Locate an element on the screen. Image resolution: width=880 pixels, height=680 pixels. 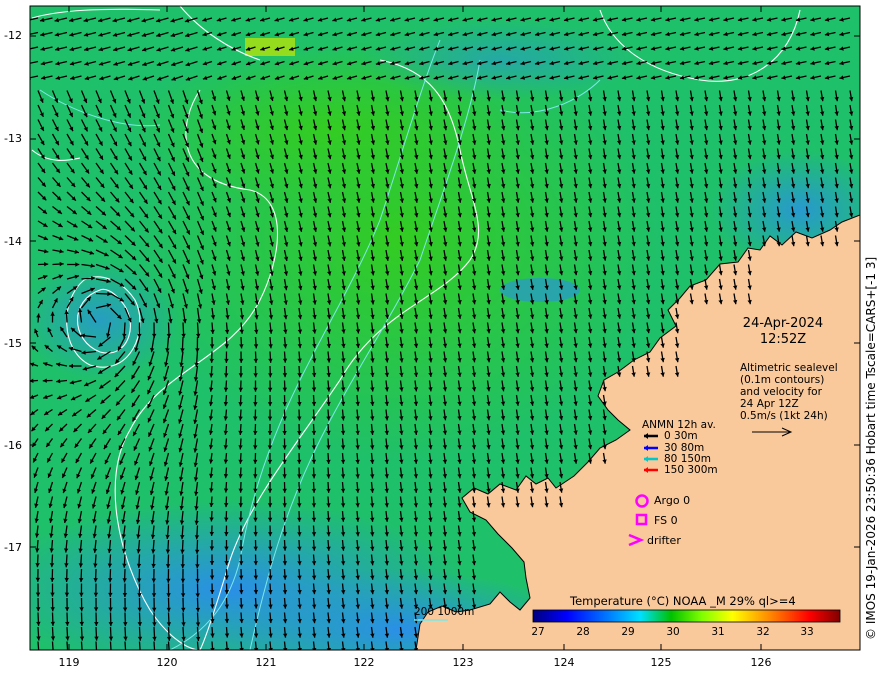
lon-tick-label: 125 is located at coordinates (661, 662).